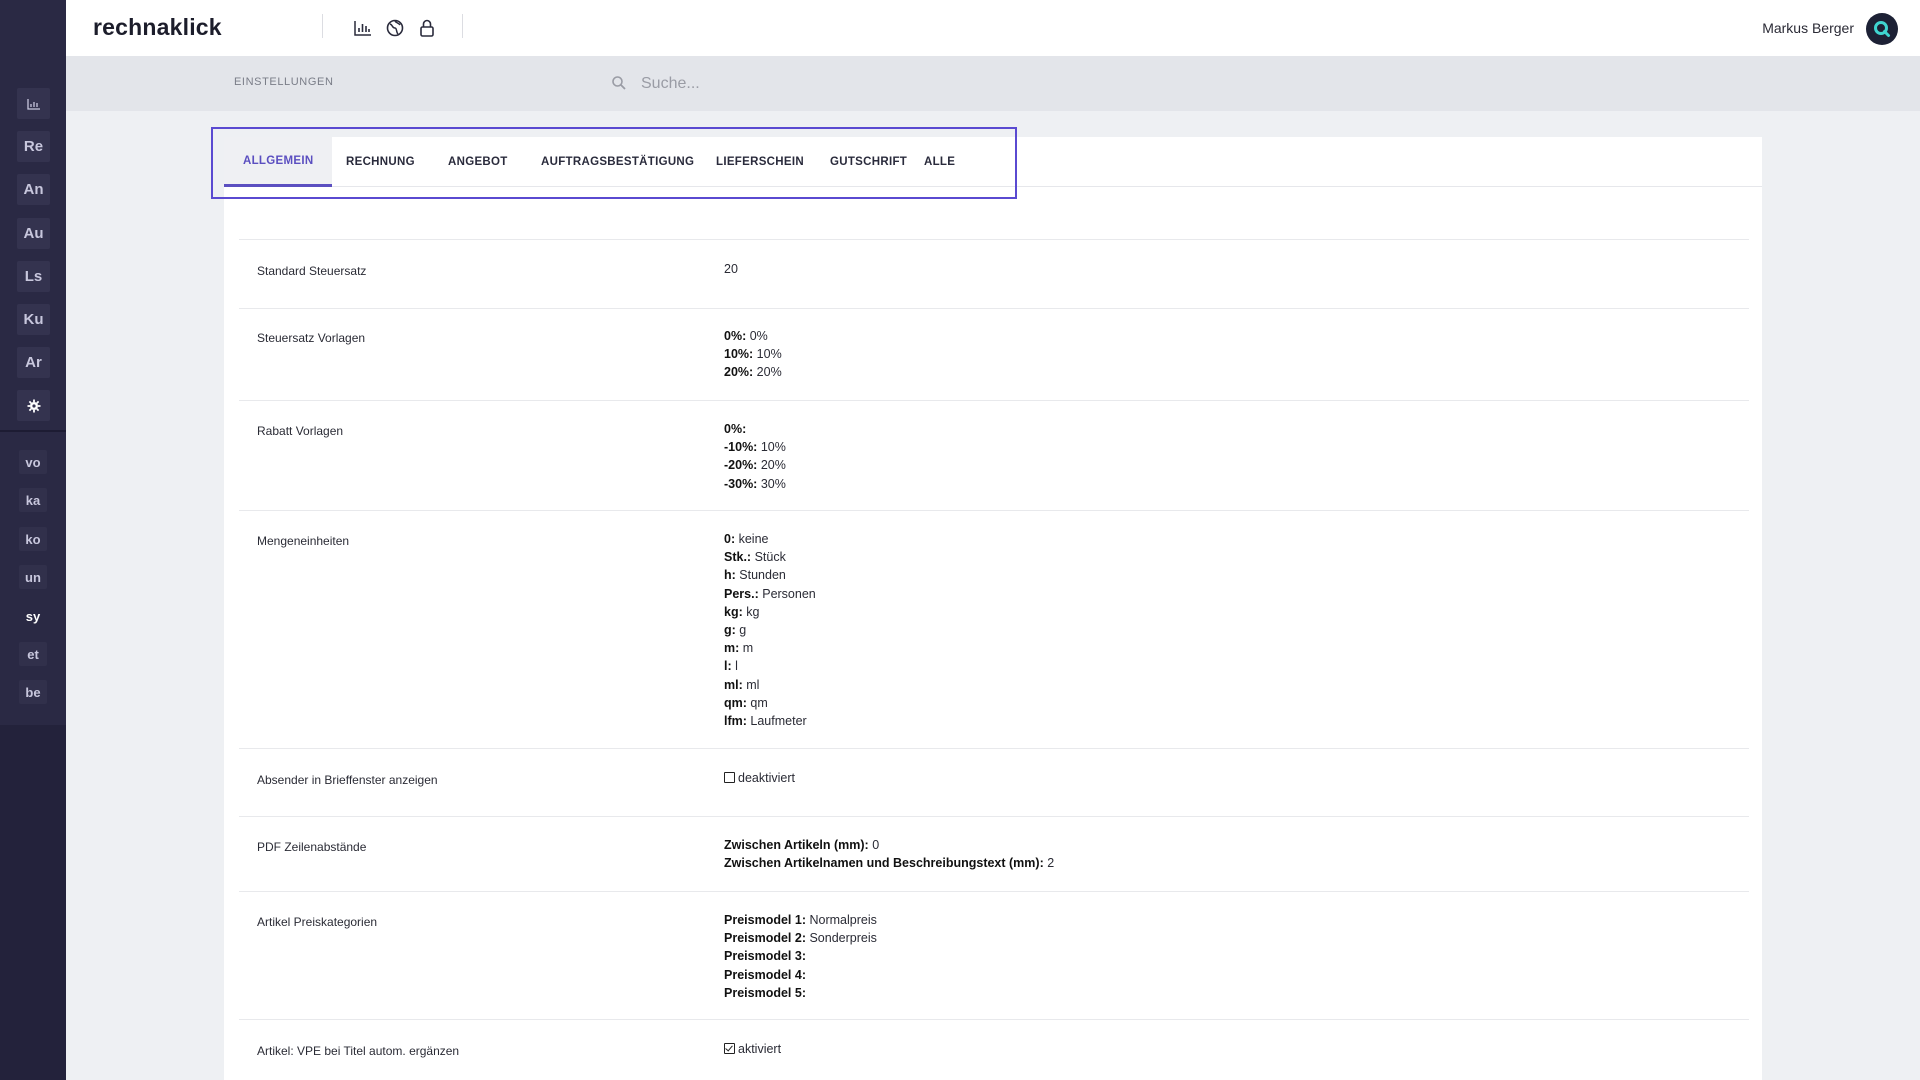 Image resolution: width=1920 pixels, height=1080 pixels. What do you see at coordinates (755, 456) in the screenshot?
I see `setting-value-list: 0%: -10%: 10% -20%: 20% -30%: 30%` at bounding box center [755, 456].